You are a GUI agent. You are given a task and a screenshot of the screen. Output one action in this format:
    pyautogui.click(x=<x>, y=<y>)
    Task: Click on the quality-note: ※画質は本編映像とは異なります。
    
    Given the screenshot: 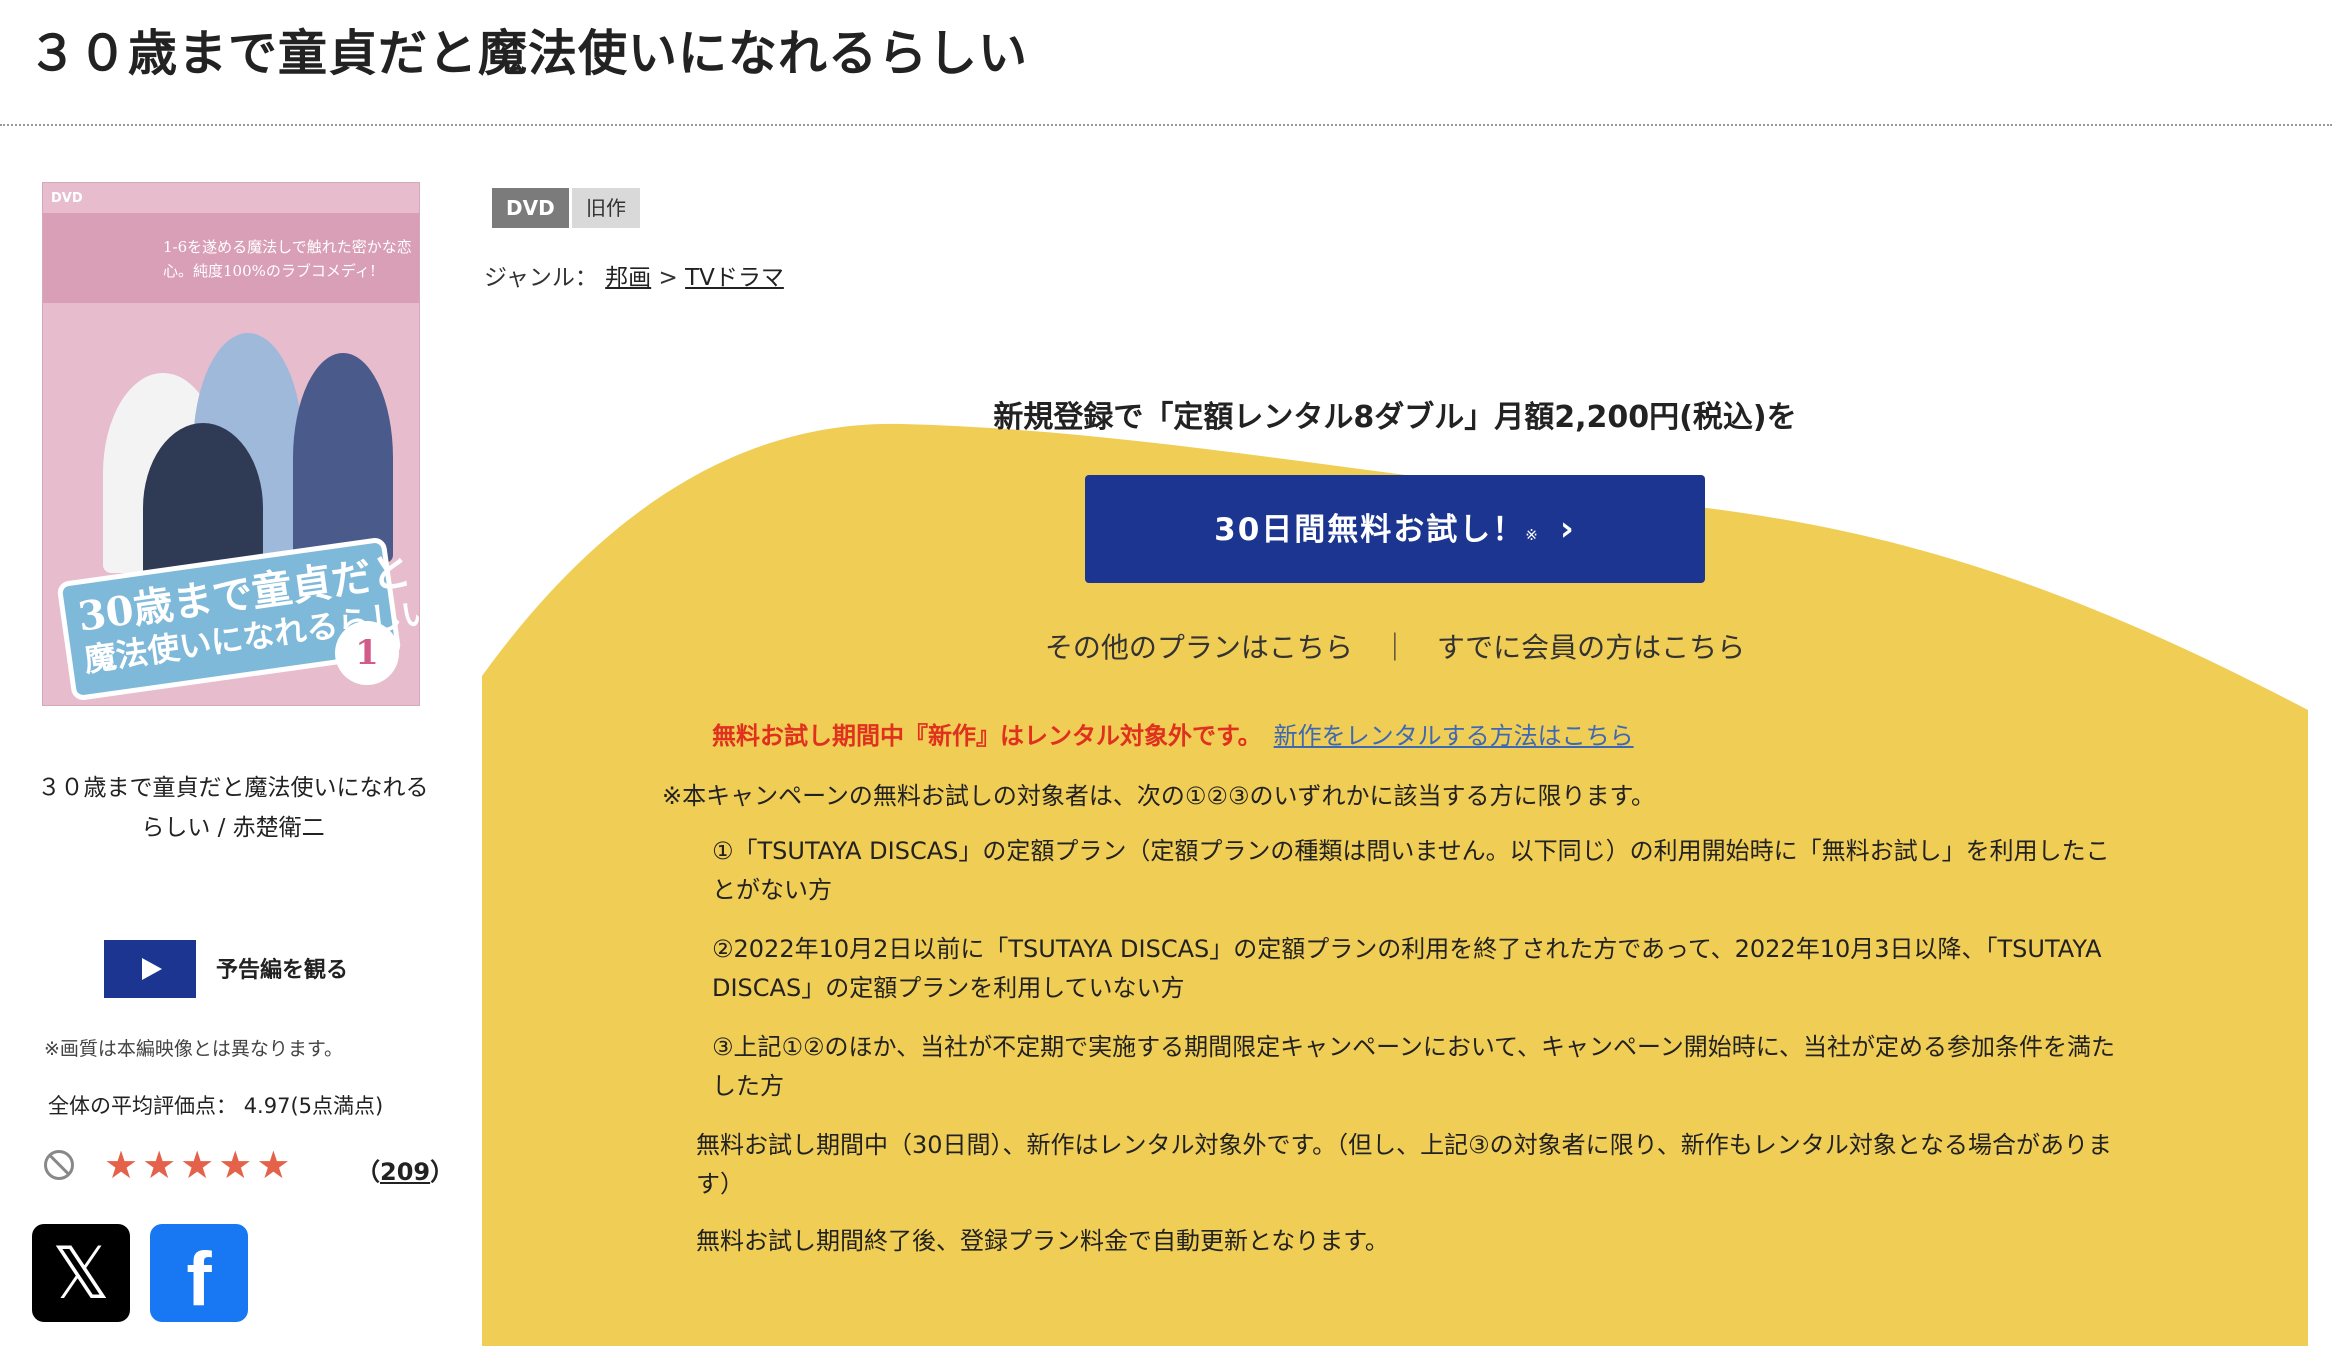 What is the action you would take?
    pyautogui.click(x=194, y=1049)
    